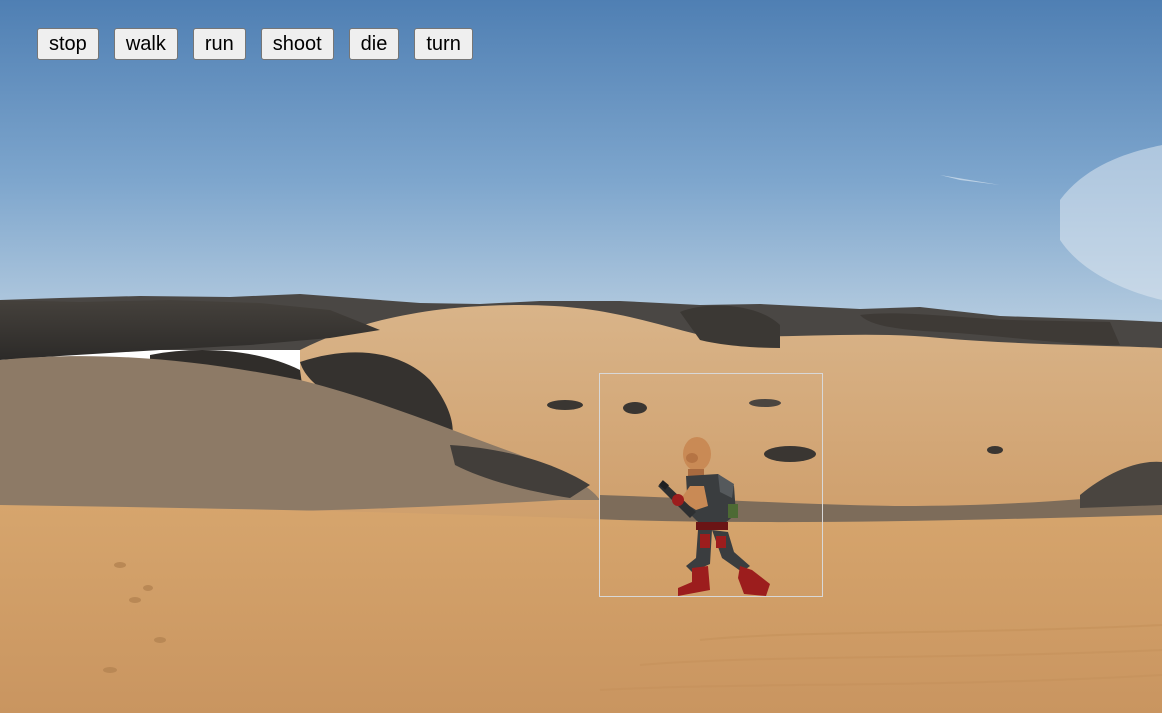  What do you see at coordinates (697, 454) in the screenshot?
I see `soldier-head` at bounding box center [697, 454].